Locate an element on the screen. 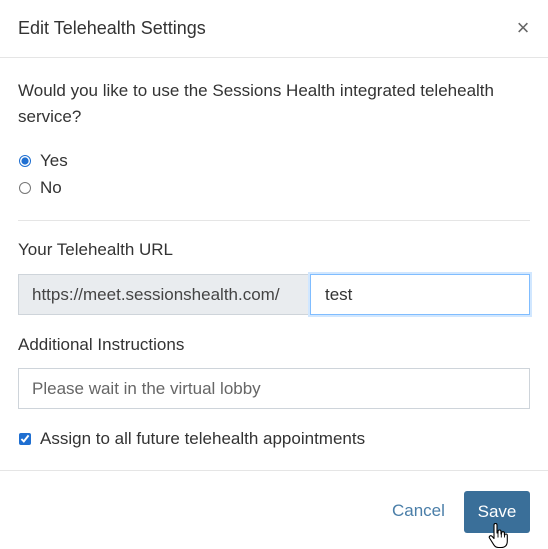 The width and height of the screenshot is (548, 549). save-button: Save is located at coordinates (497, 512).